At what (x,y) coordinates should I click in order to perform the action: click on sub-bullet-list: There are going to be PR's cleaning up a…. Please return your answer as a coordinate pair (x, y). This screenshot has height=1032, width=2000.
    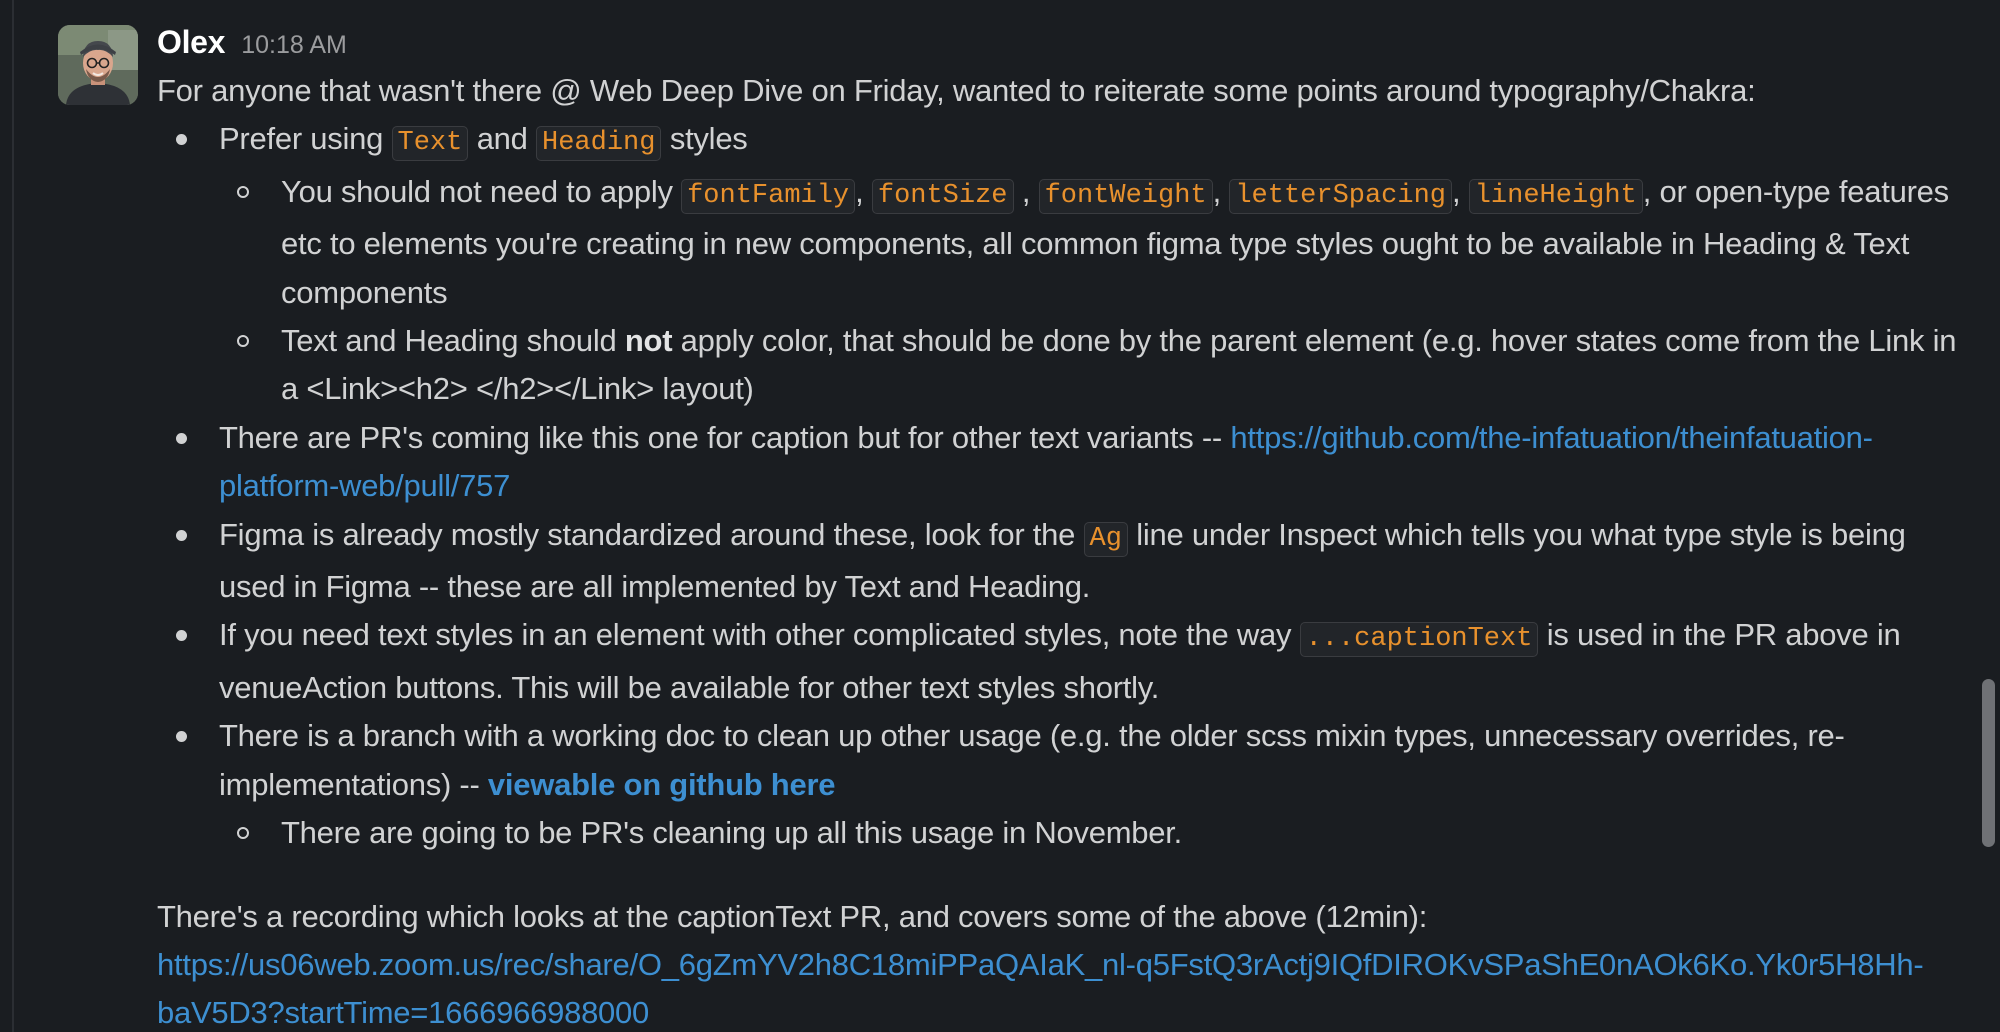
    Looking at the image, I should click on (1088, 833).